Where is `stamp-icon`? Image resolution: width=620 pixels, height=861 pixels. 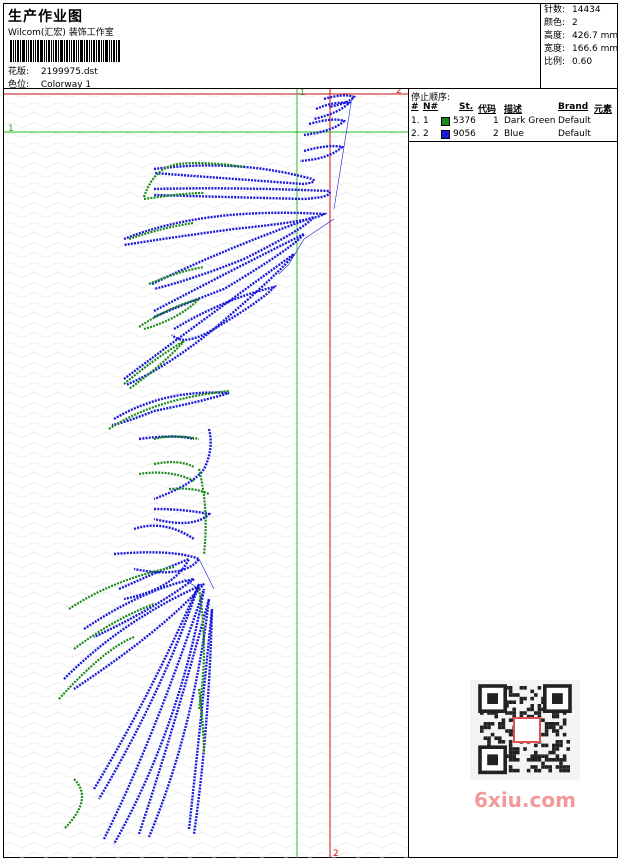
stamp-icon is located at coordinates (527, 730).